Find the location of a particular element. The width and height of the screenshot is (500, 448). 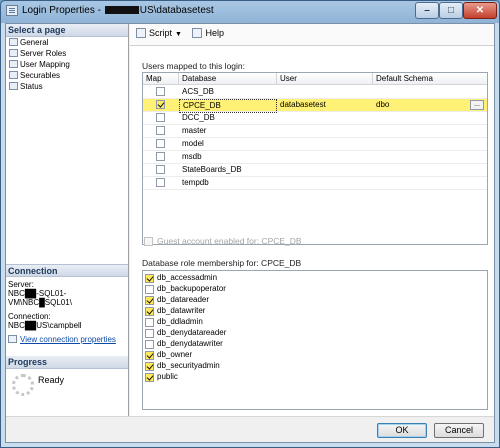

role-label: db_denydatawriter is located at coordinates (190, 343).